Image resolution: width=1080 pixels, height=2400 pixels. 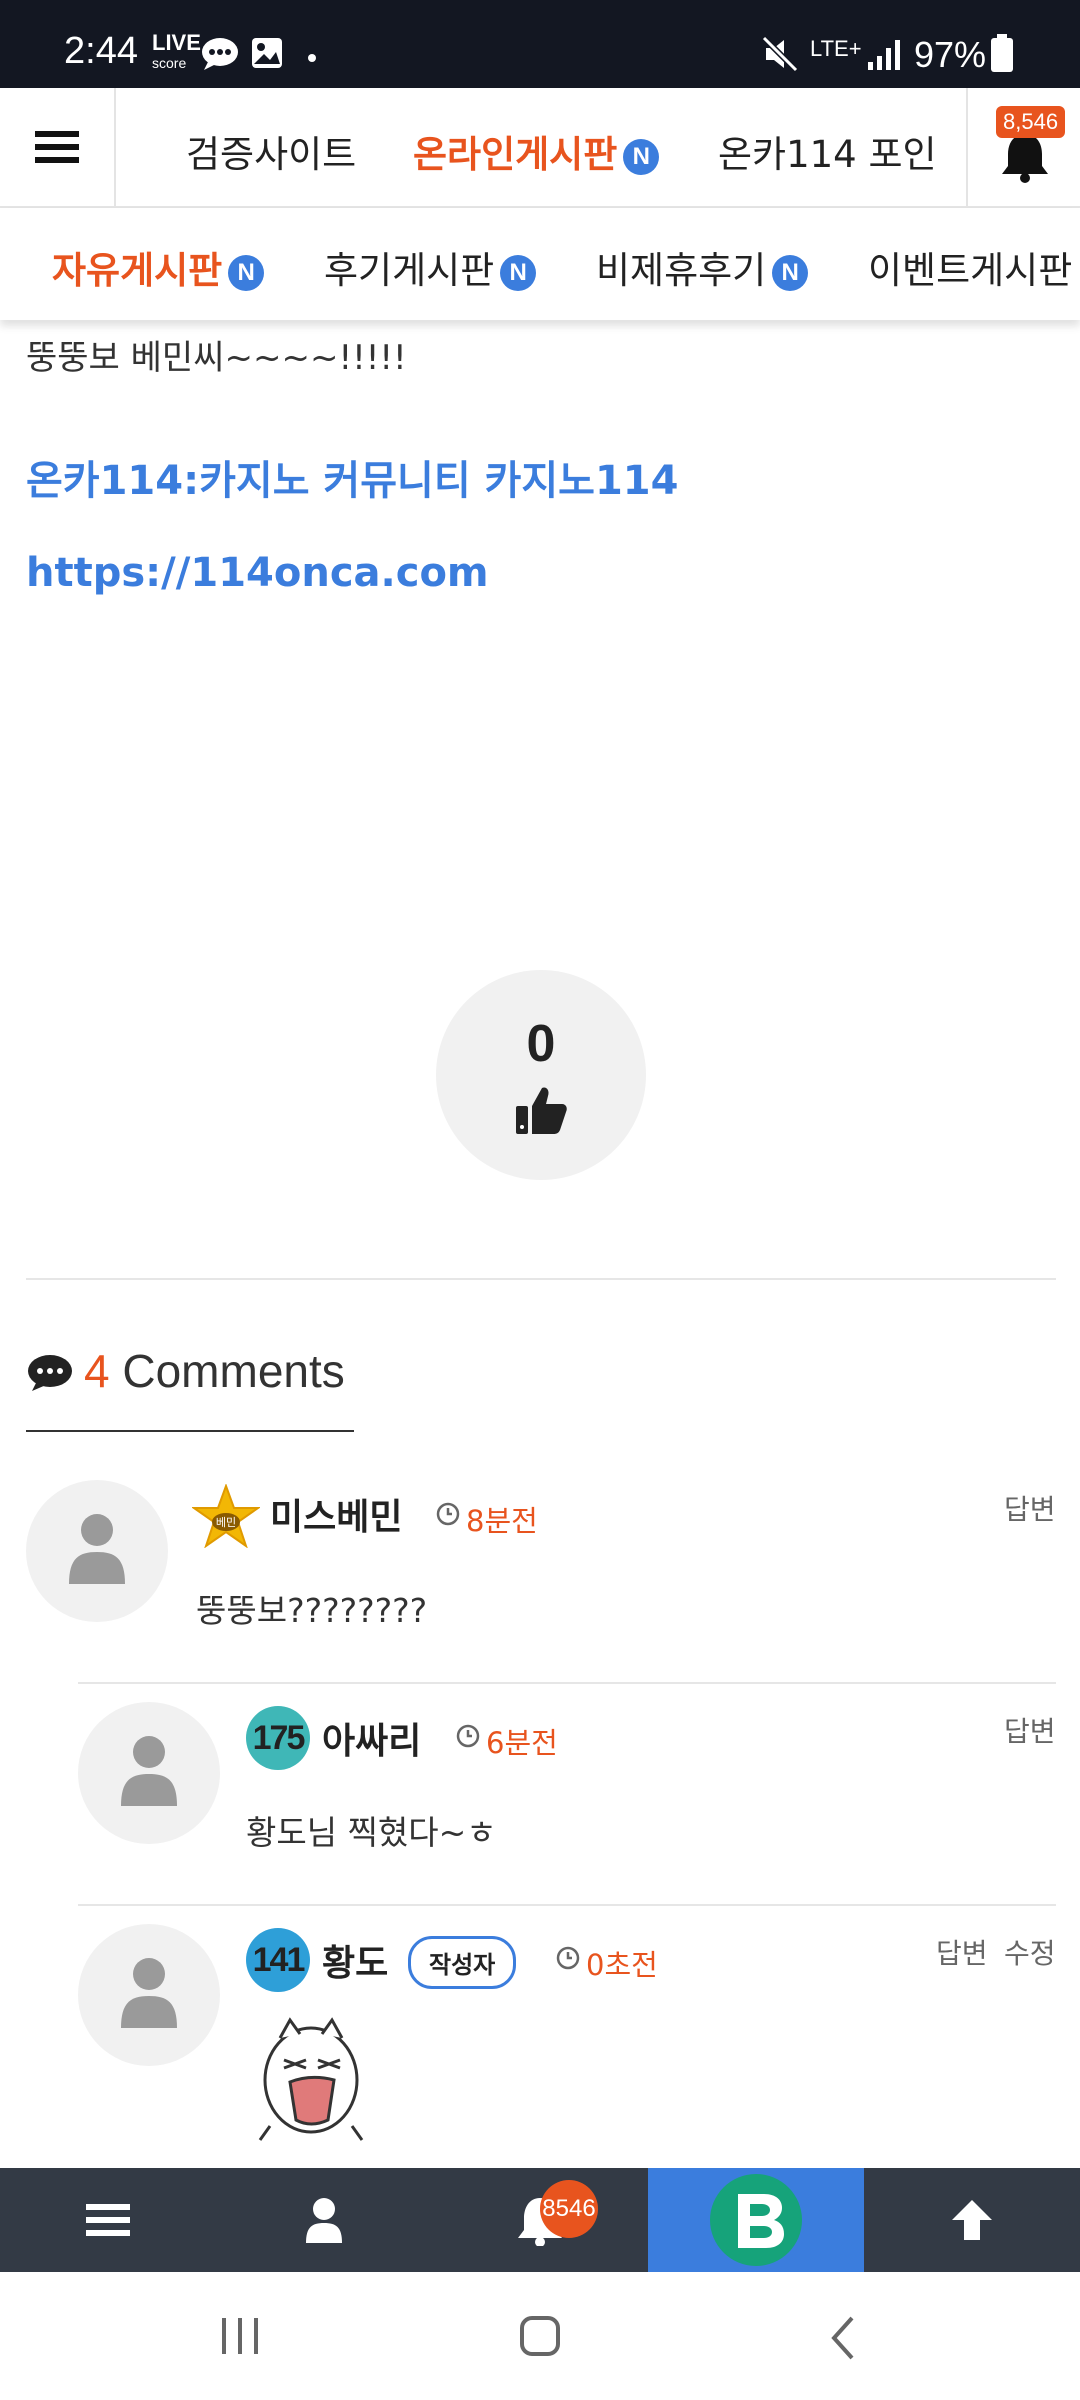 I want to click on comment-time: 0초전, so click(x=622, y=1965).